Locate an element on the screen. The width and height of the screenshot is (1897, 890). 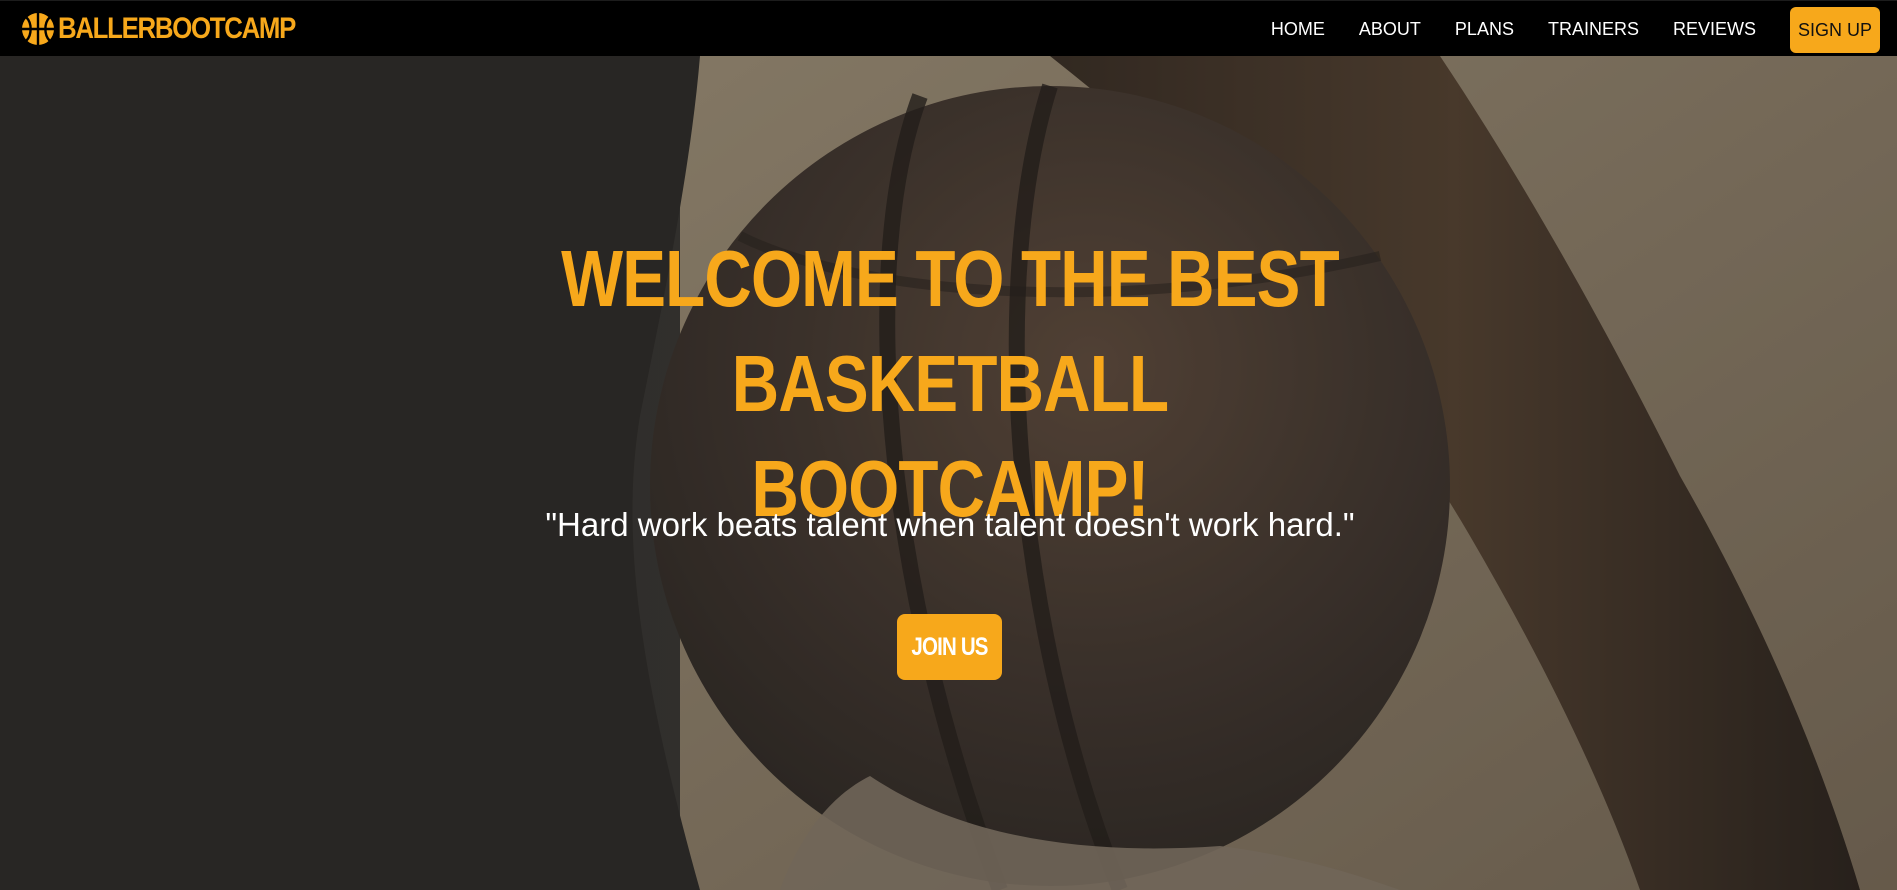
join-us-button: JOIN US is located at coordinates (949, 647).